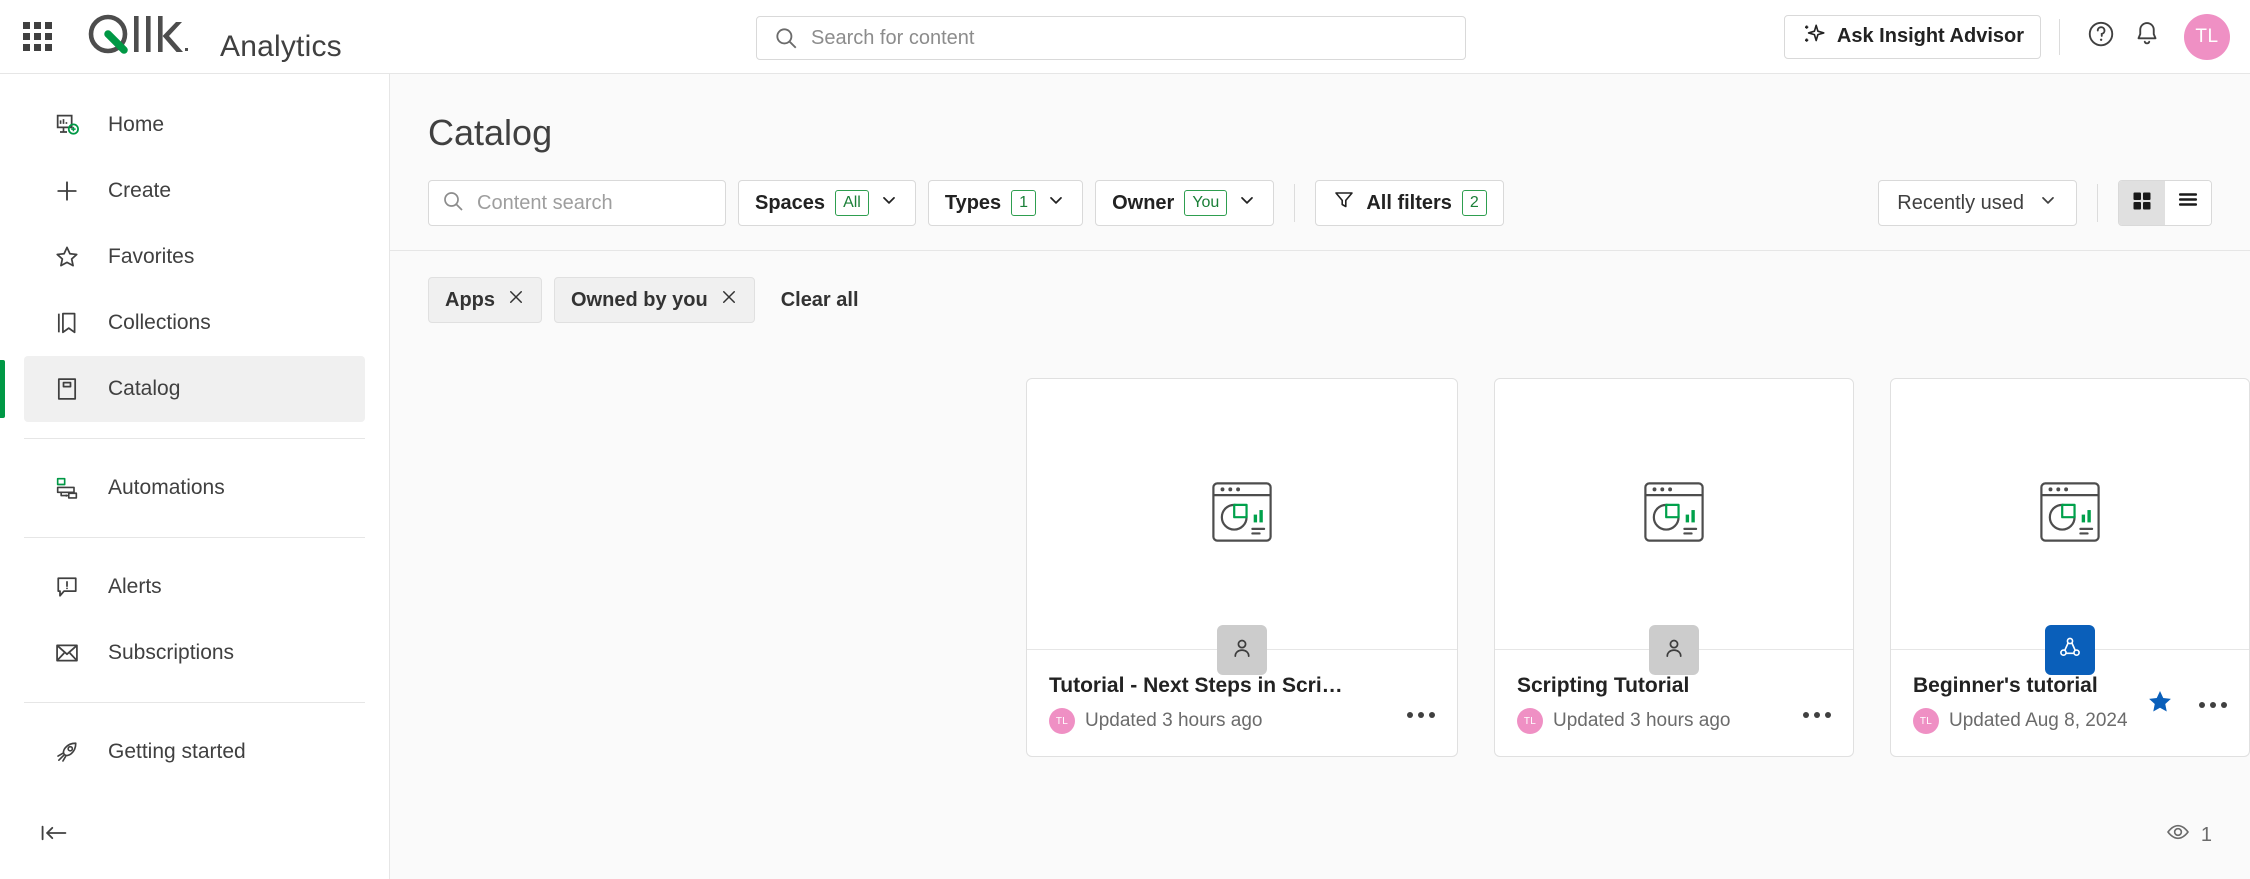  What do you see at coordinates (67, 257) in the screenshot?
I see `star-outline-icon` at bounding box center [67, 257].